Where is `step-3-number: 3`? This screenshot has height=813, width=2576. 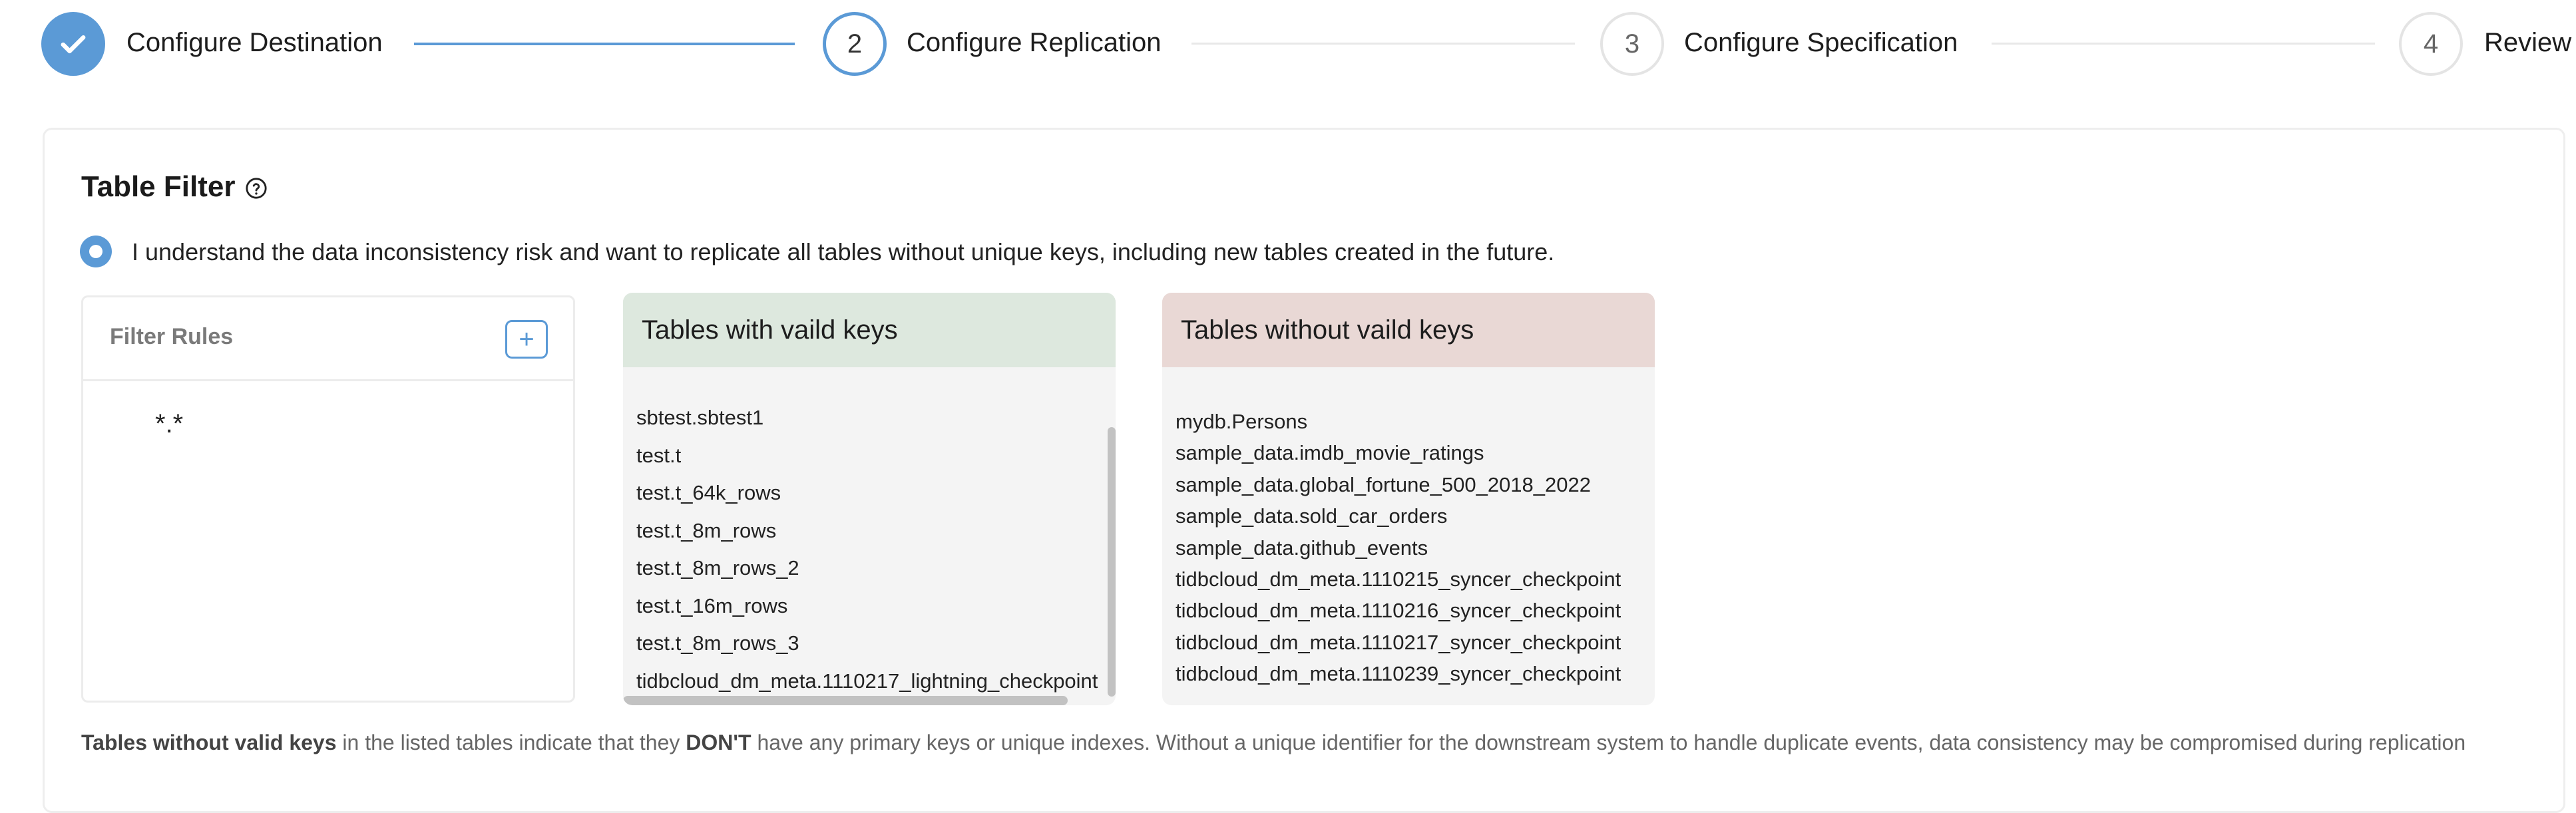 step-3-number: 3 is located at coordinates (1632, 44).